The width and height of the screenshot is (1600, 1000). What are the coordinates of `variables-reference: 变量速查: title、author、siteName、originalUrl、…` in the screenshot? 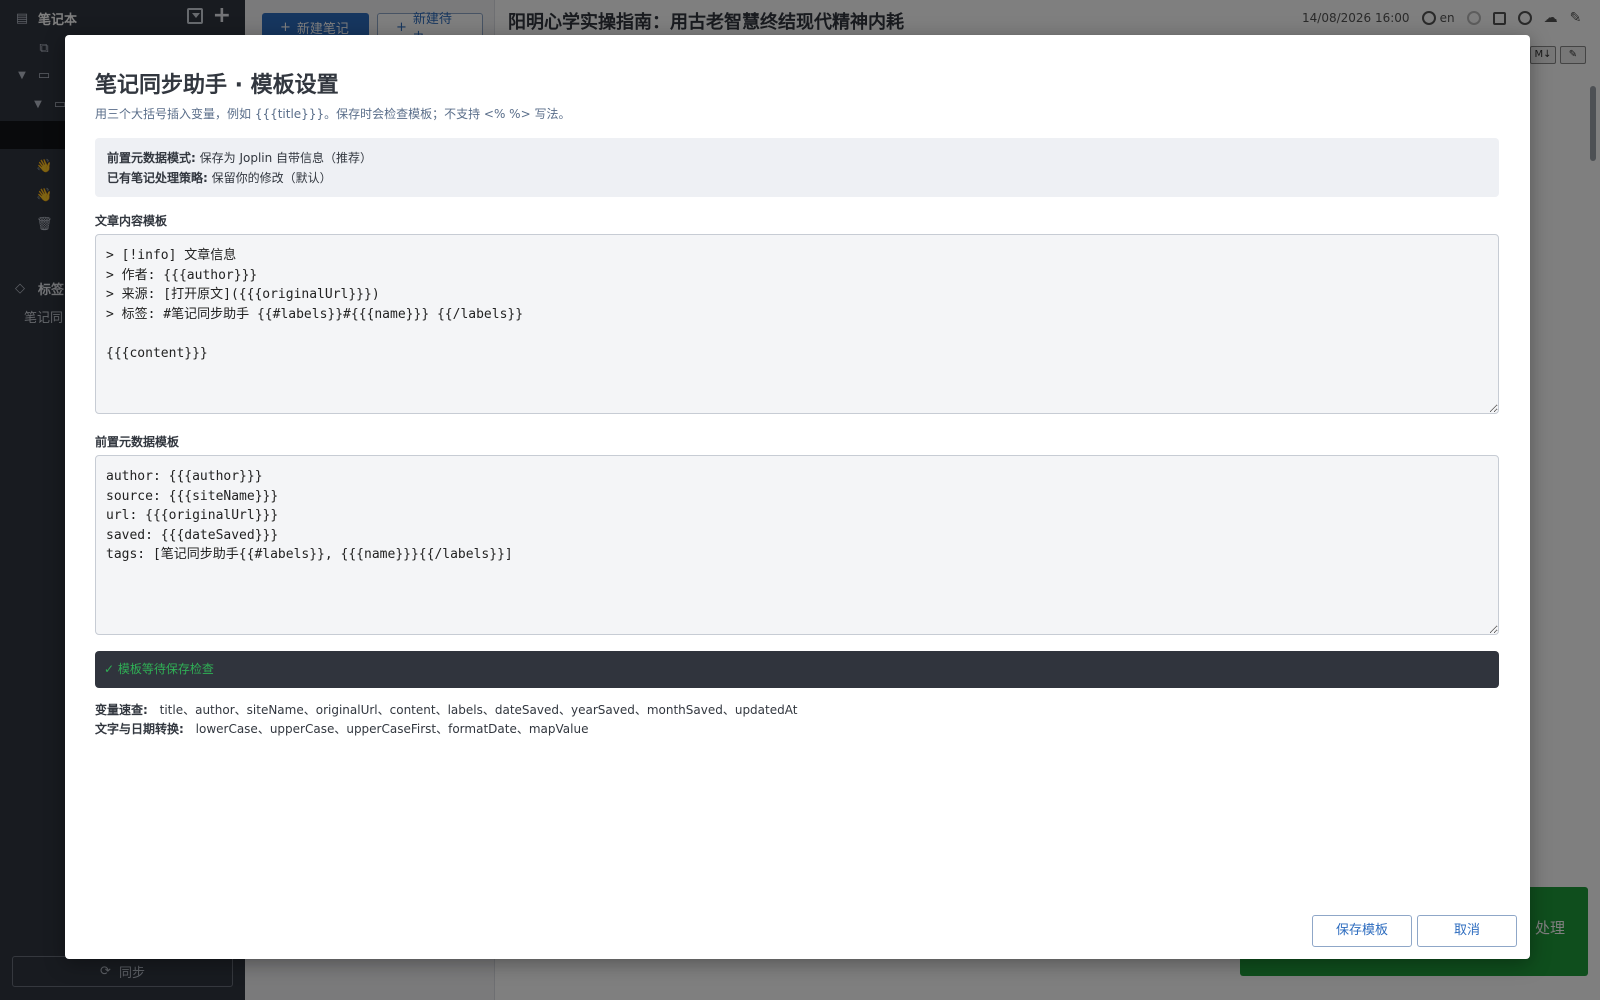 It's located at (446, 709).